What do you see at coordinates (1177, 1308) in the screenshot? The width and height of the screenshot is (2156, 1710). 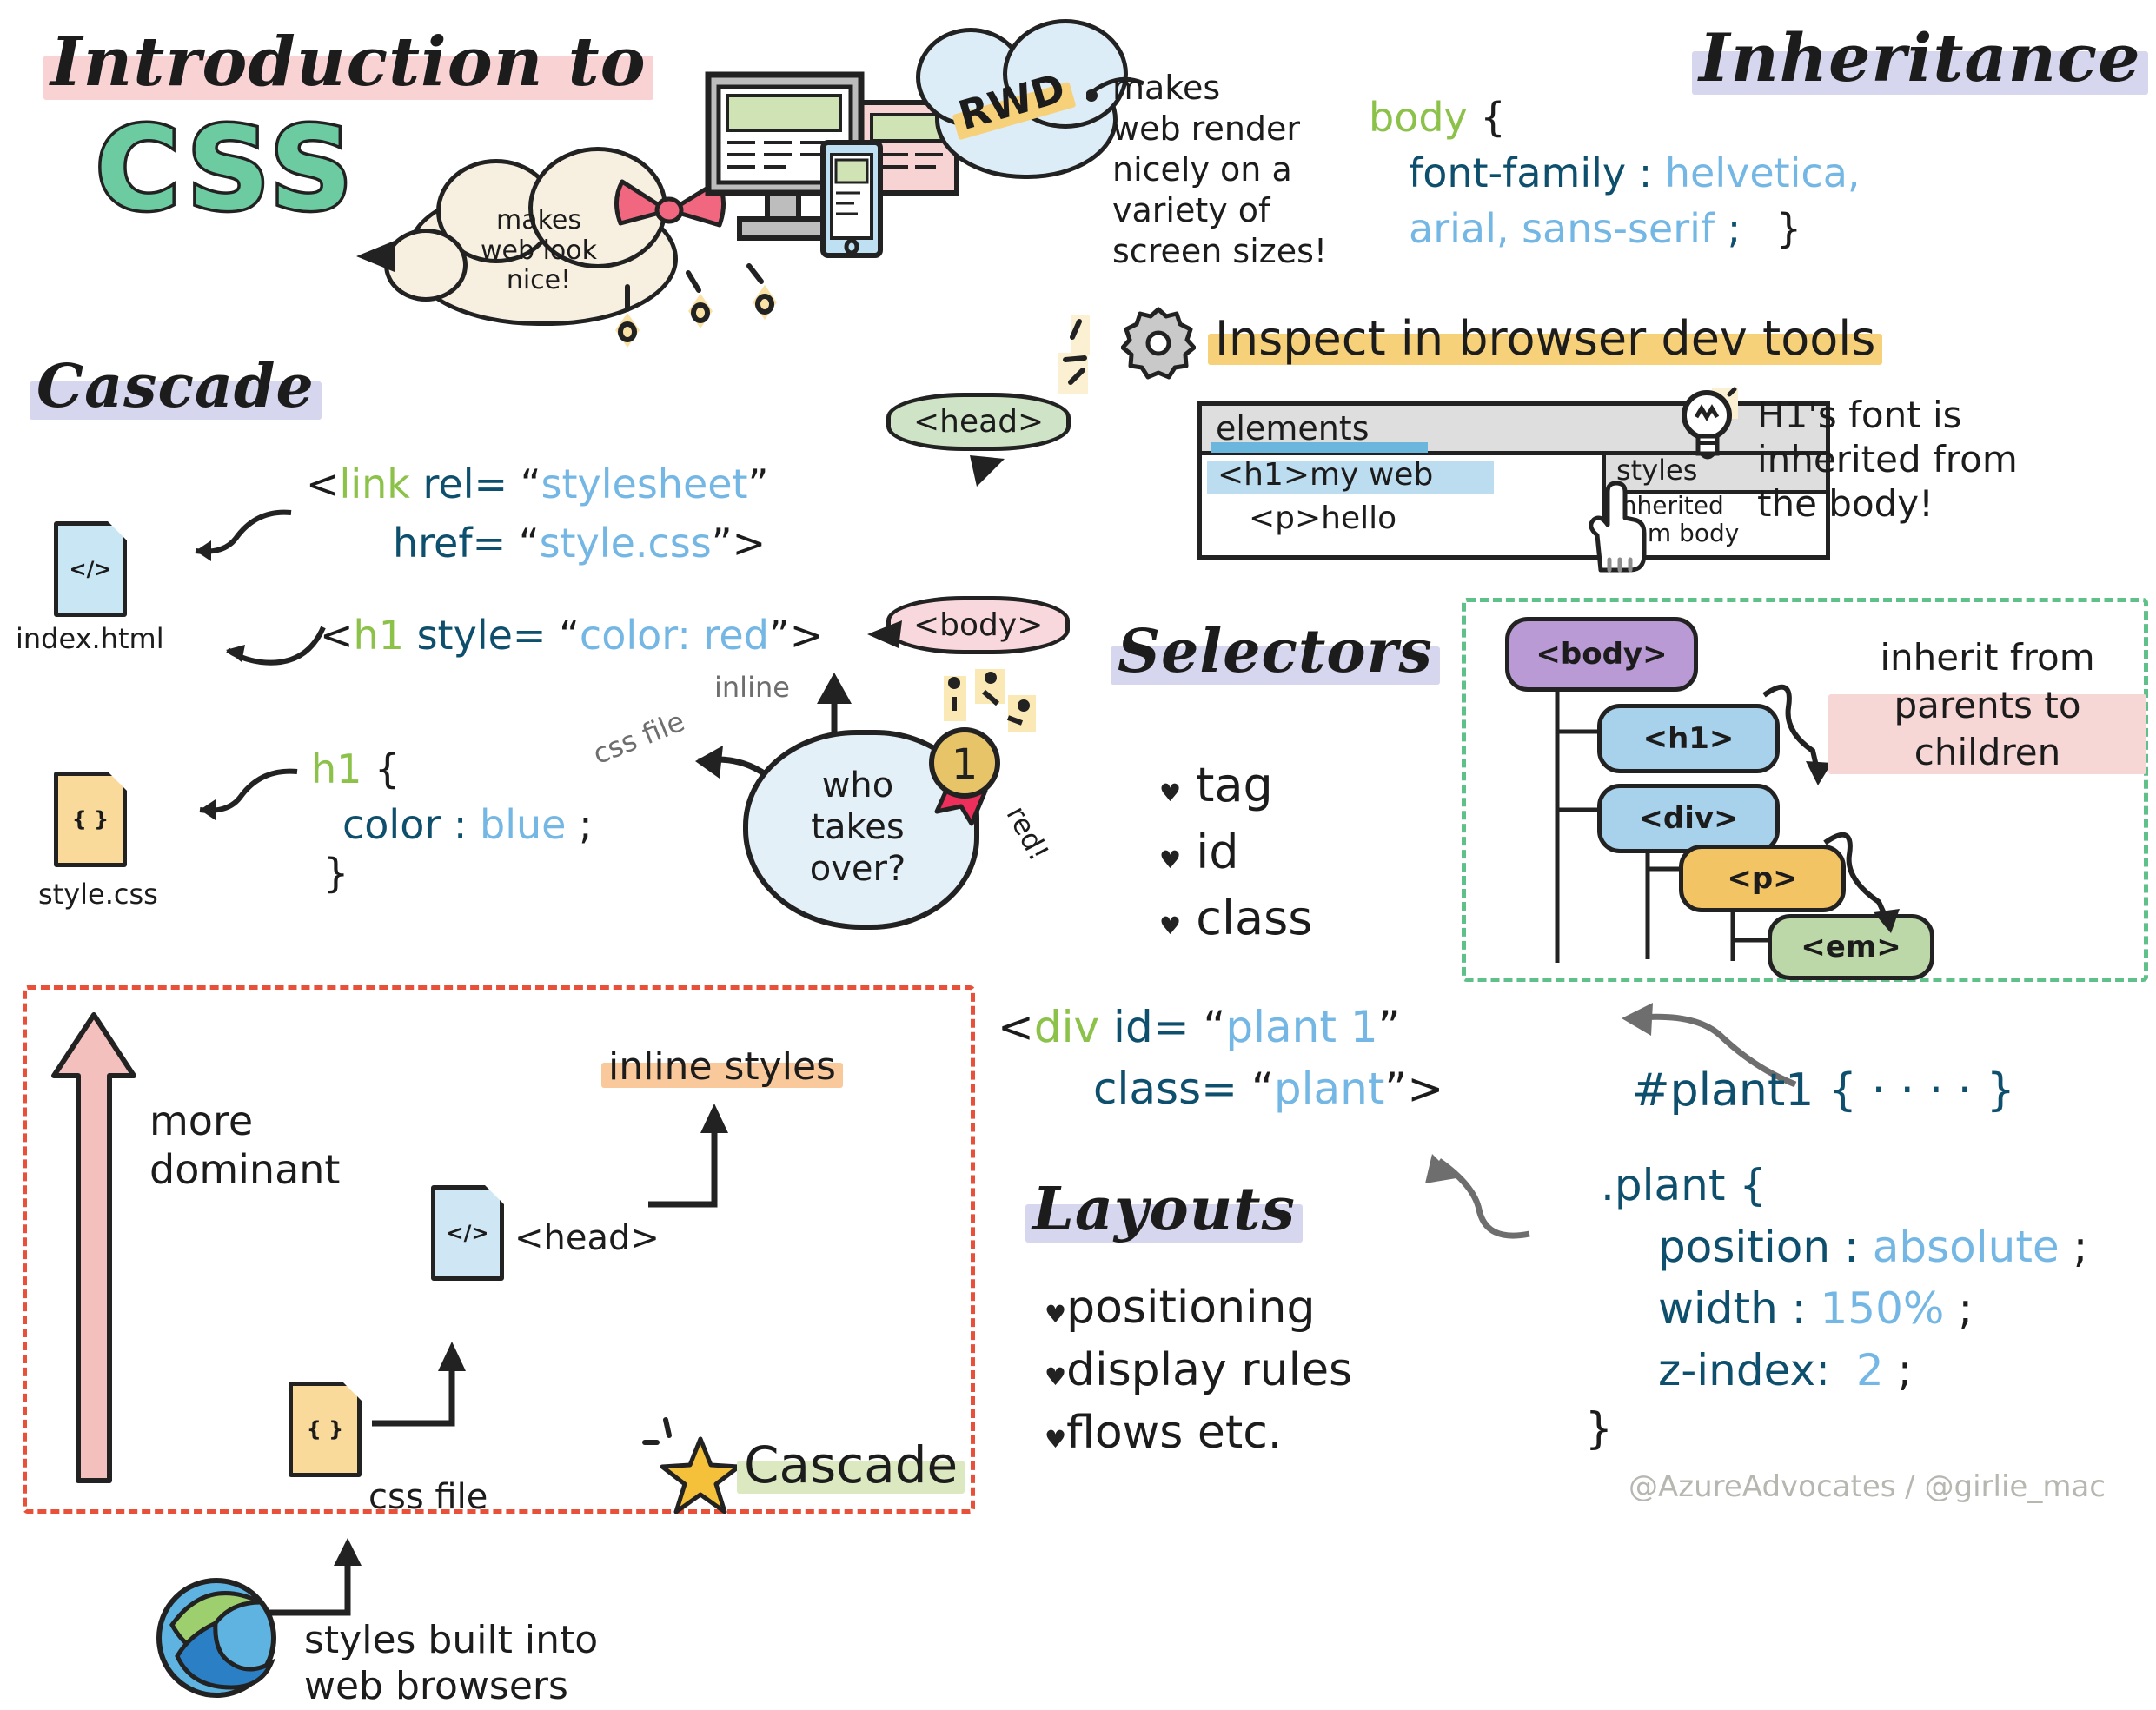 I see `layouts-list-item: ♥positioning` at bounding box center [1177, 1308].